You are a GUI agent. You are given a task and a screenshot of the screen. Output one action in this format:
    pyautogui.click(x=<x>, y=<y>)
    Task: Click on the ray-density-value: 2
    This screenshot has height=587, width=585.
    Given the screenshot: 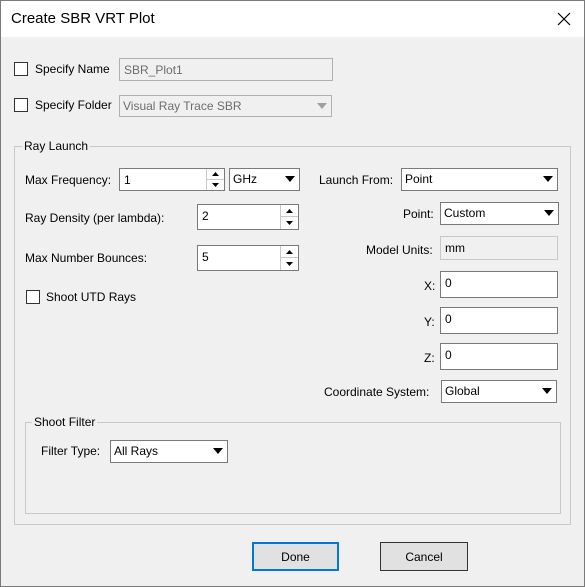 What is the action you would take?
    pyautogui.click(x=205, y=216)
    